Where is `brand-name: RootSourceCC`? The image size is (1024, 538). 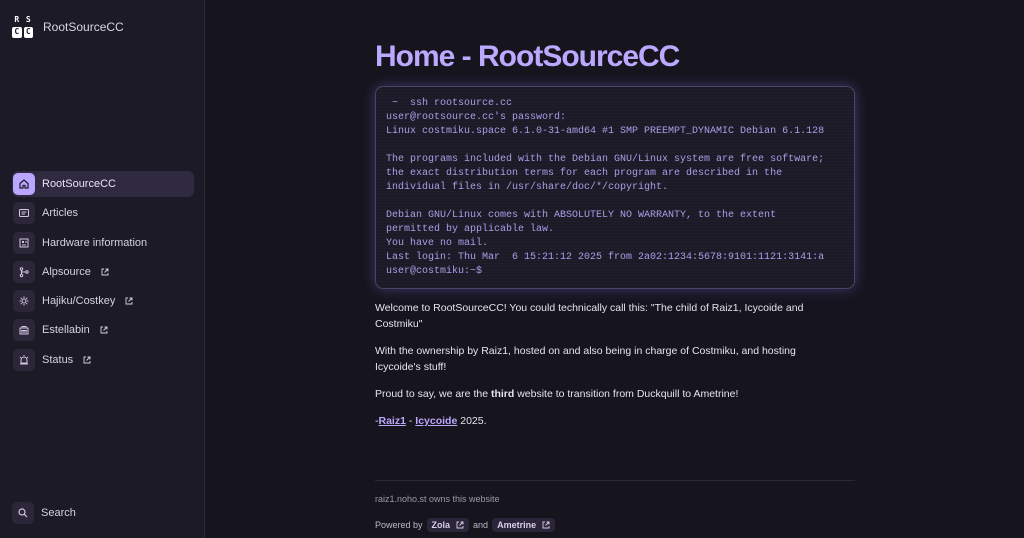 brand-name: RootSourceCC is located at coordinates (83, 26).